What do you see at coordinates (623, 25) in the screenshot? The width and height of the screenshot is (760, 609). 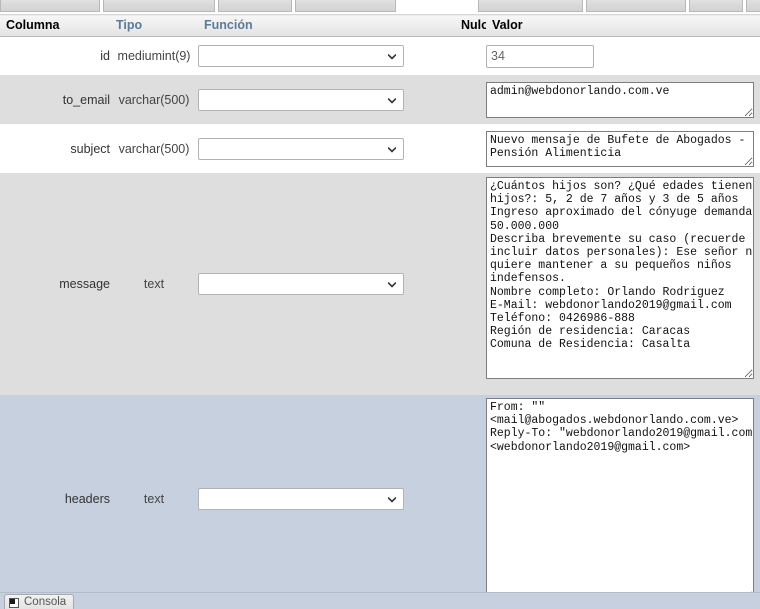 I see `header-valor: Valor` at bounding box center [623, 25].